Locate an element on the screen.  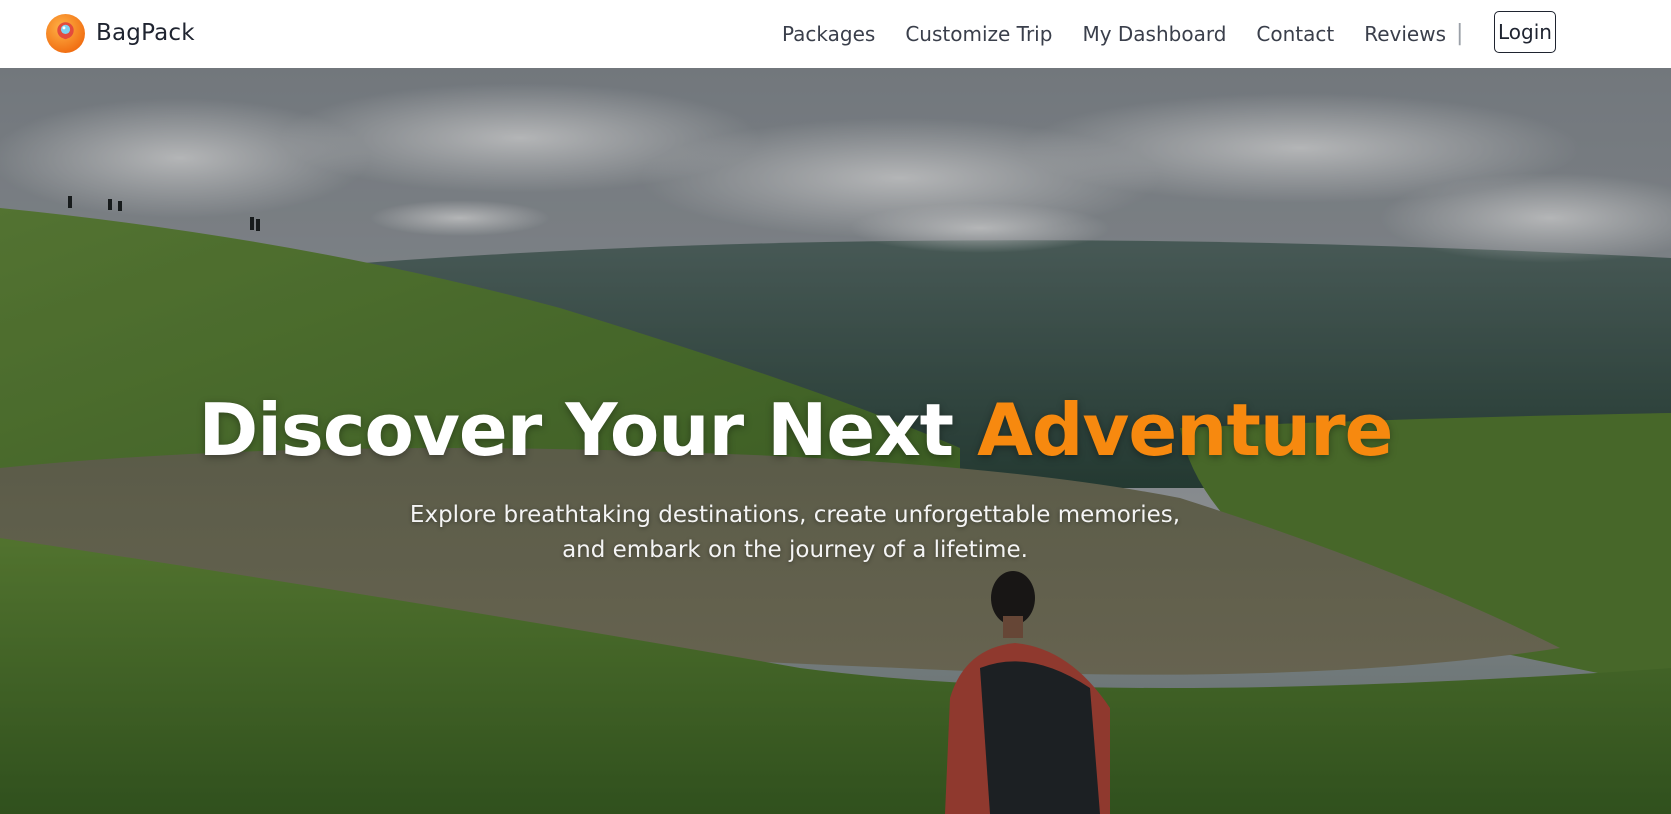
hero-title: Discover Your Next Adventure is located at coordinates (795, 430).